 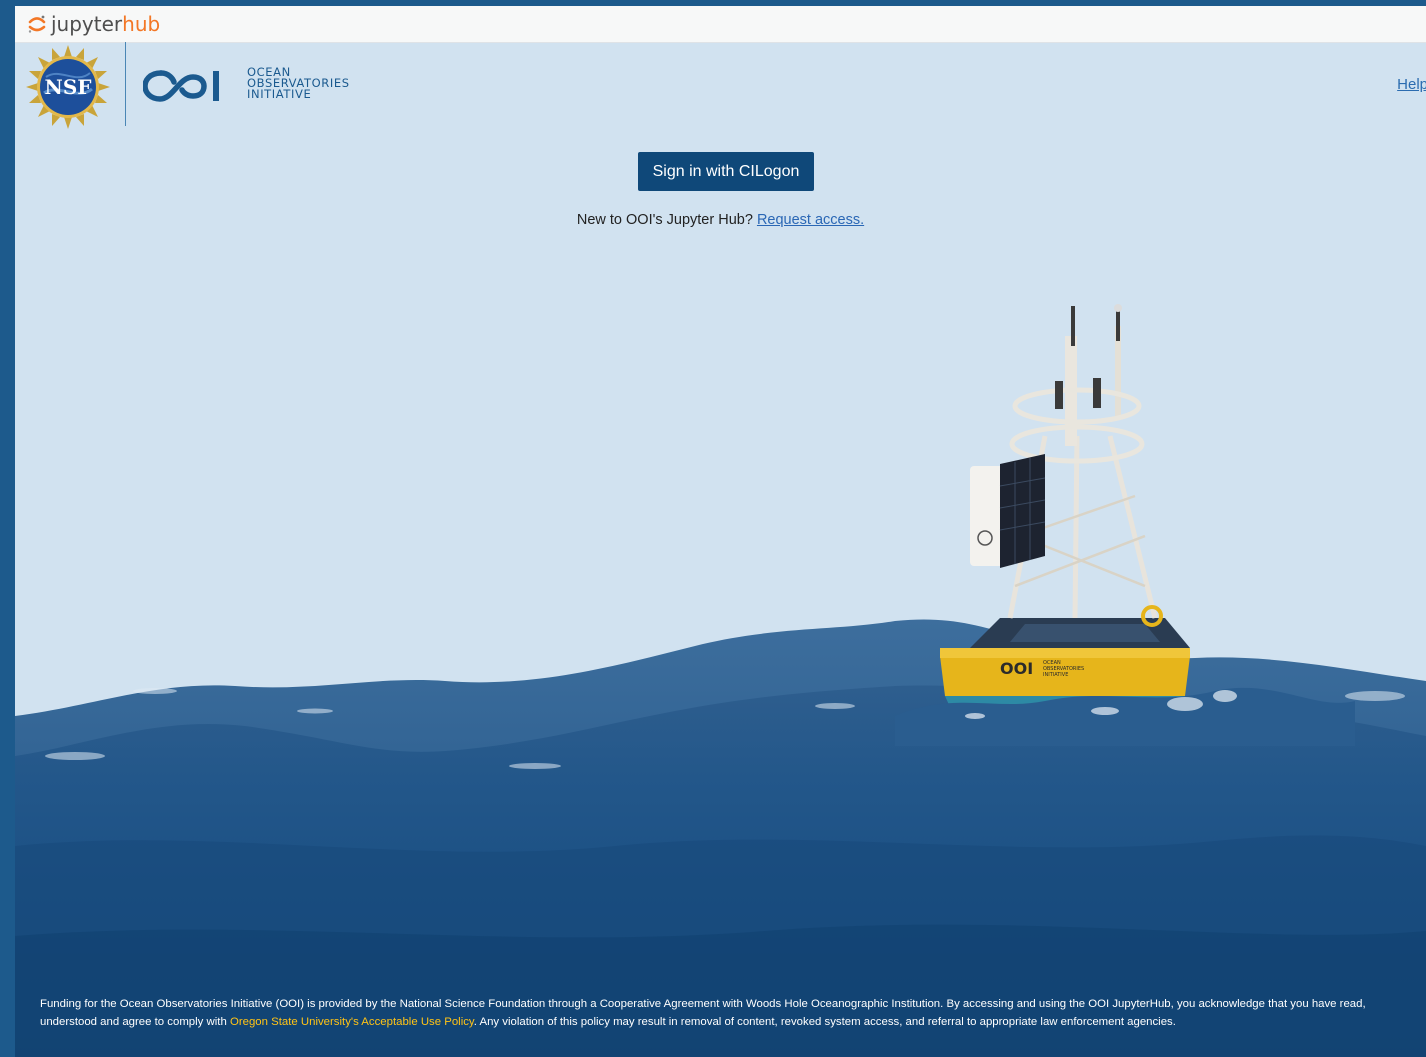 I want to click on brand-row: NSF OCEAN OBSERVATORIES INITIATIVE Help, so click(x=720, y=90).